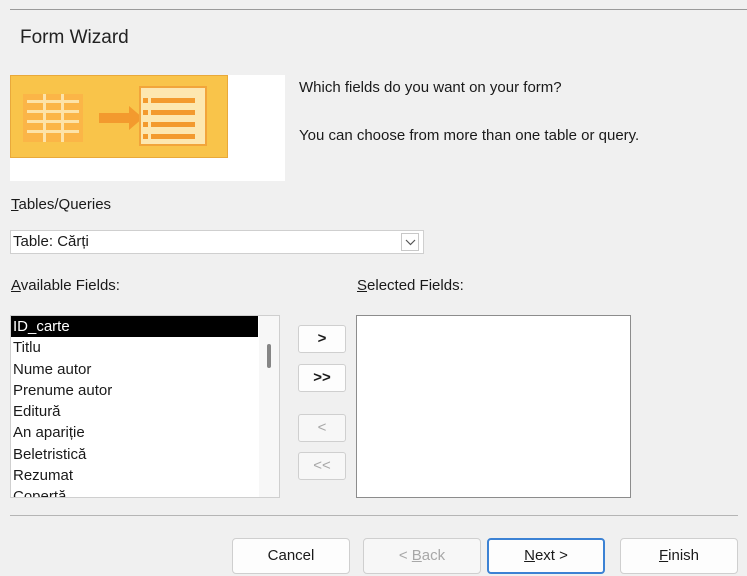 This screenshot has width=747, height=576. Describe the element at coordinates (65, 285) in the screenshot. I see `available-fields-label: Available Fields:` at that location.